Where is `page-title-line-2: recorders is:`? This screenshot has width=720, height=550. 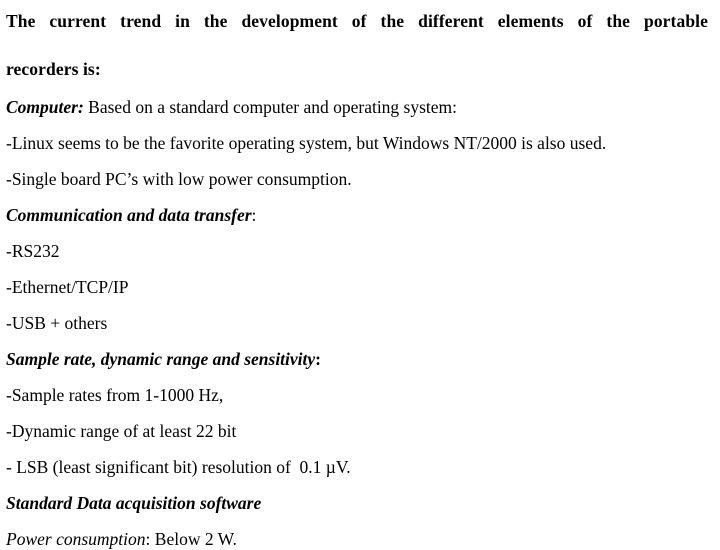 page-title-line-2: recorders is: is located at coordinates (53, 69).